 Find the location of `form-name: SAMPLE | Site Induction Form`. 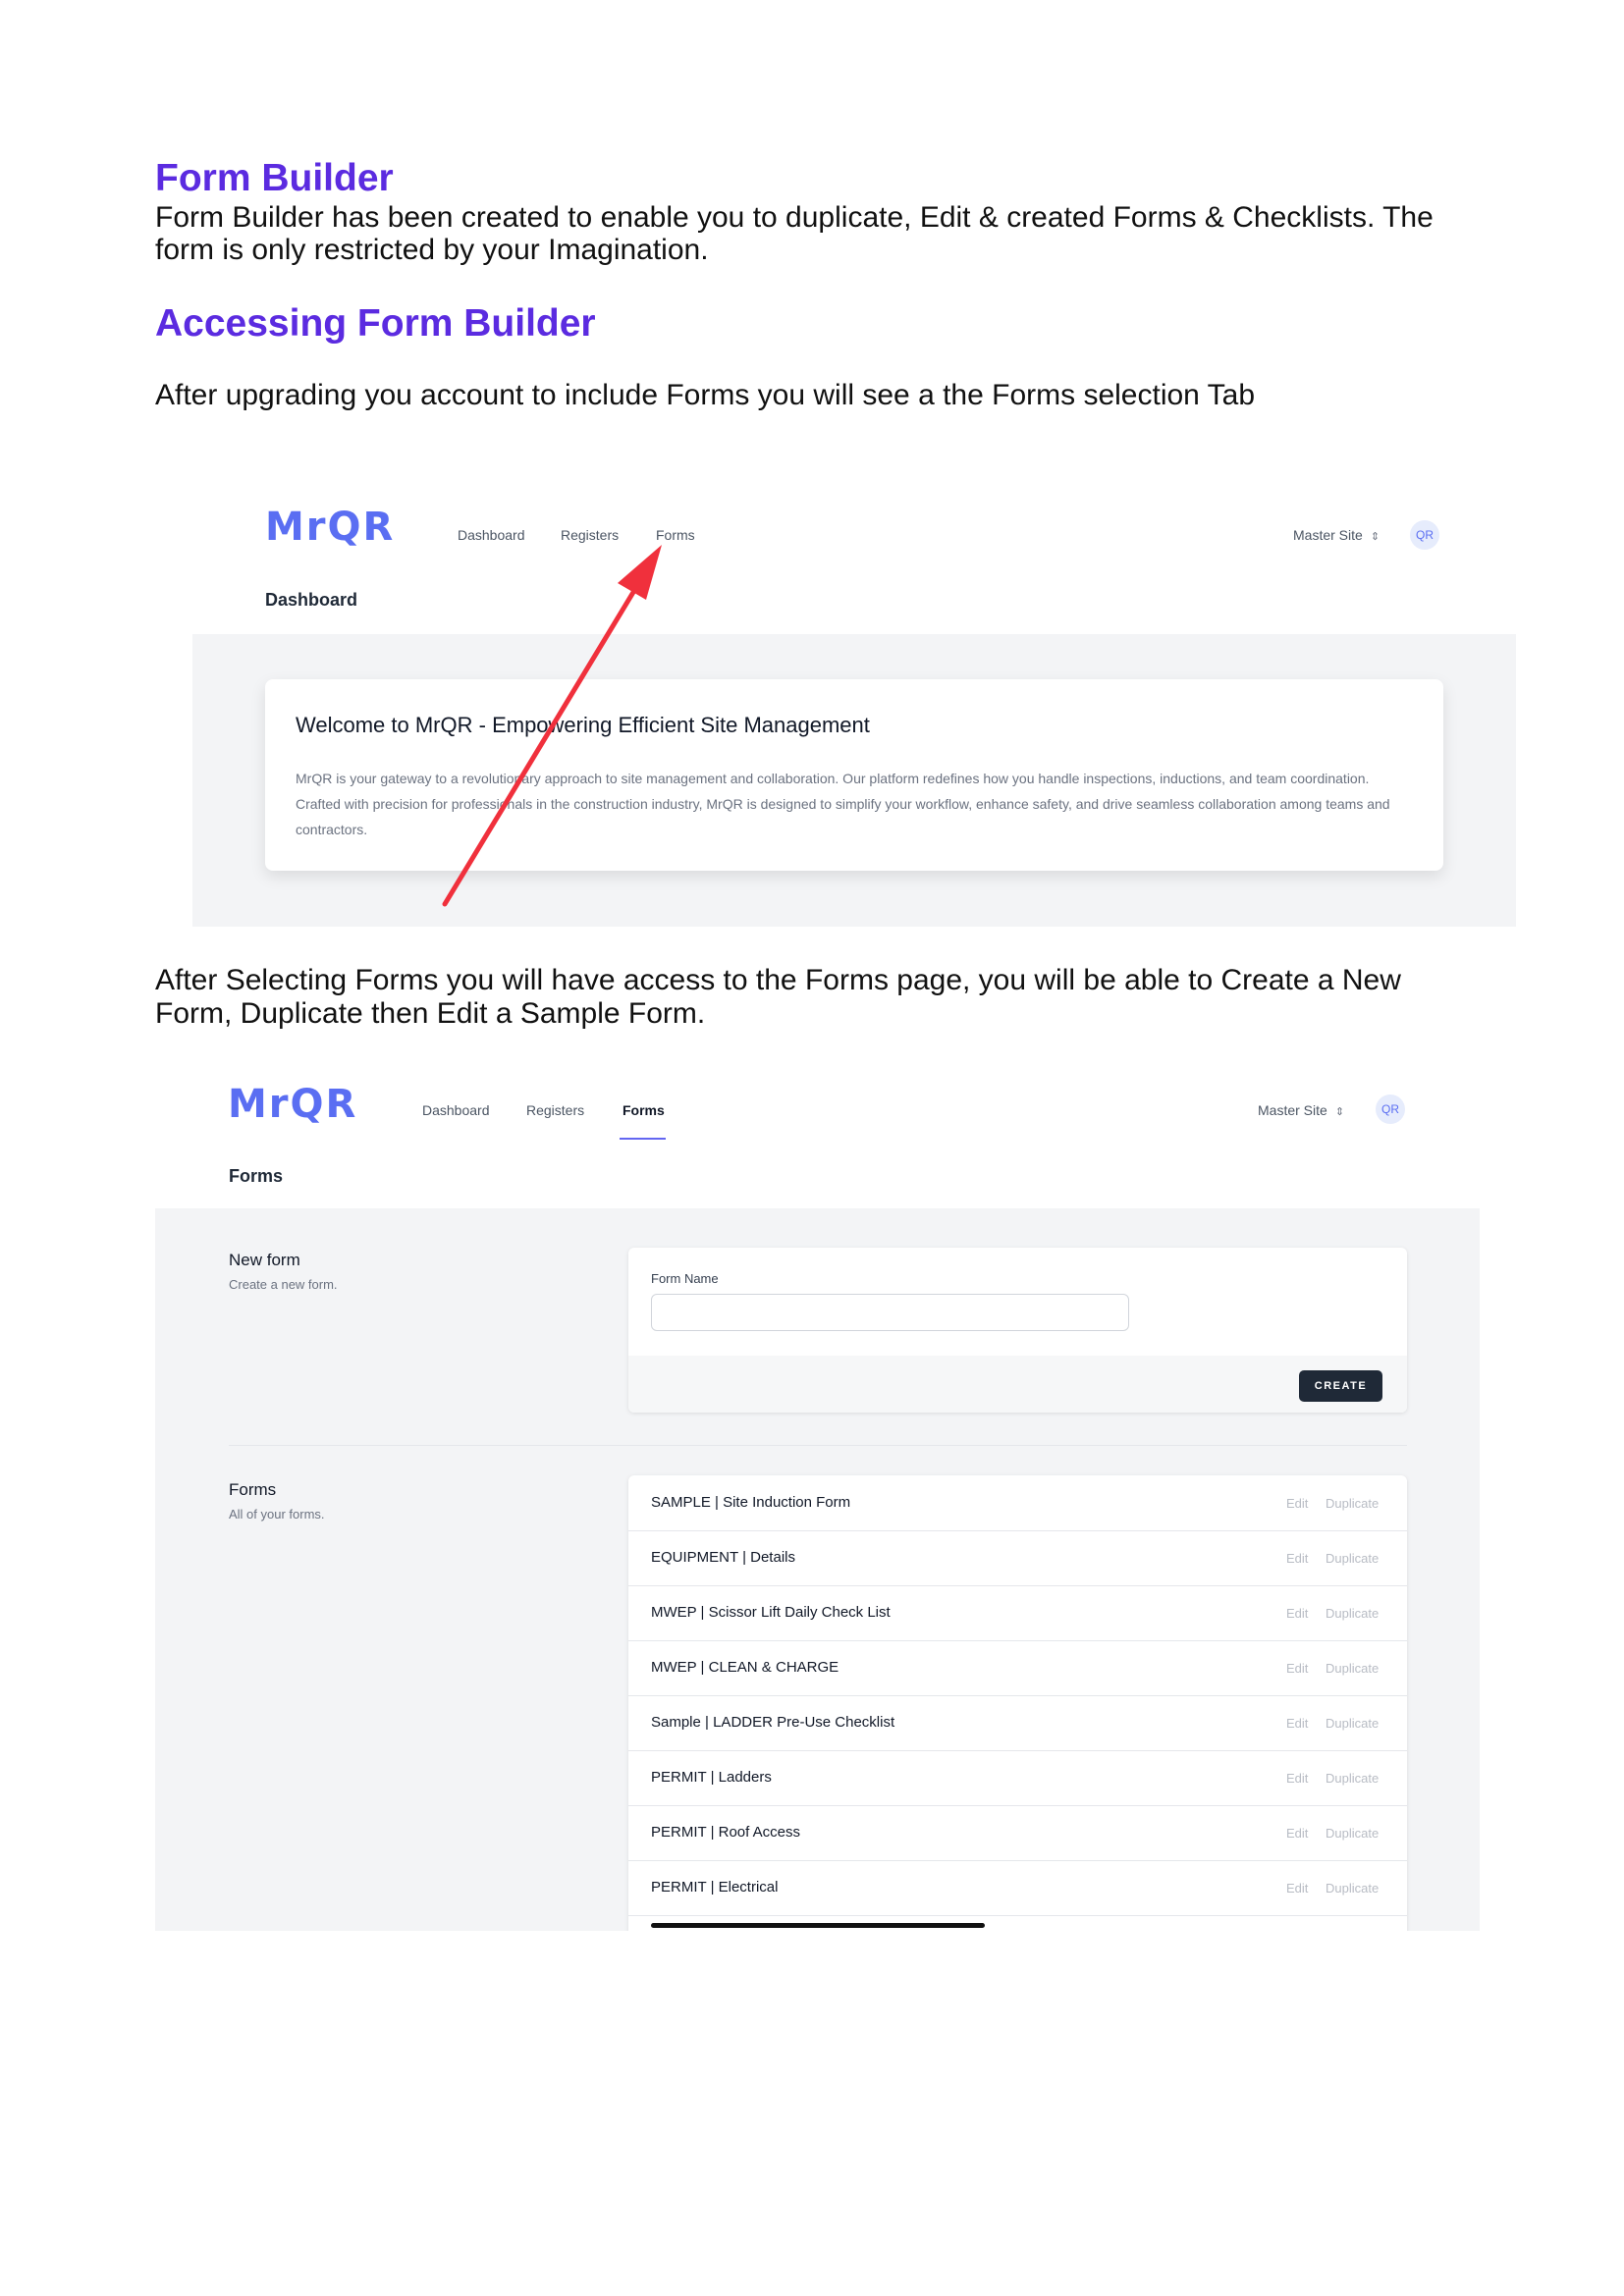

form-name: SAMPLE | Site Induction Form is located at coordinates (751, 1502).